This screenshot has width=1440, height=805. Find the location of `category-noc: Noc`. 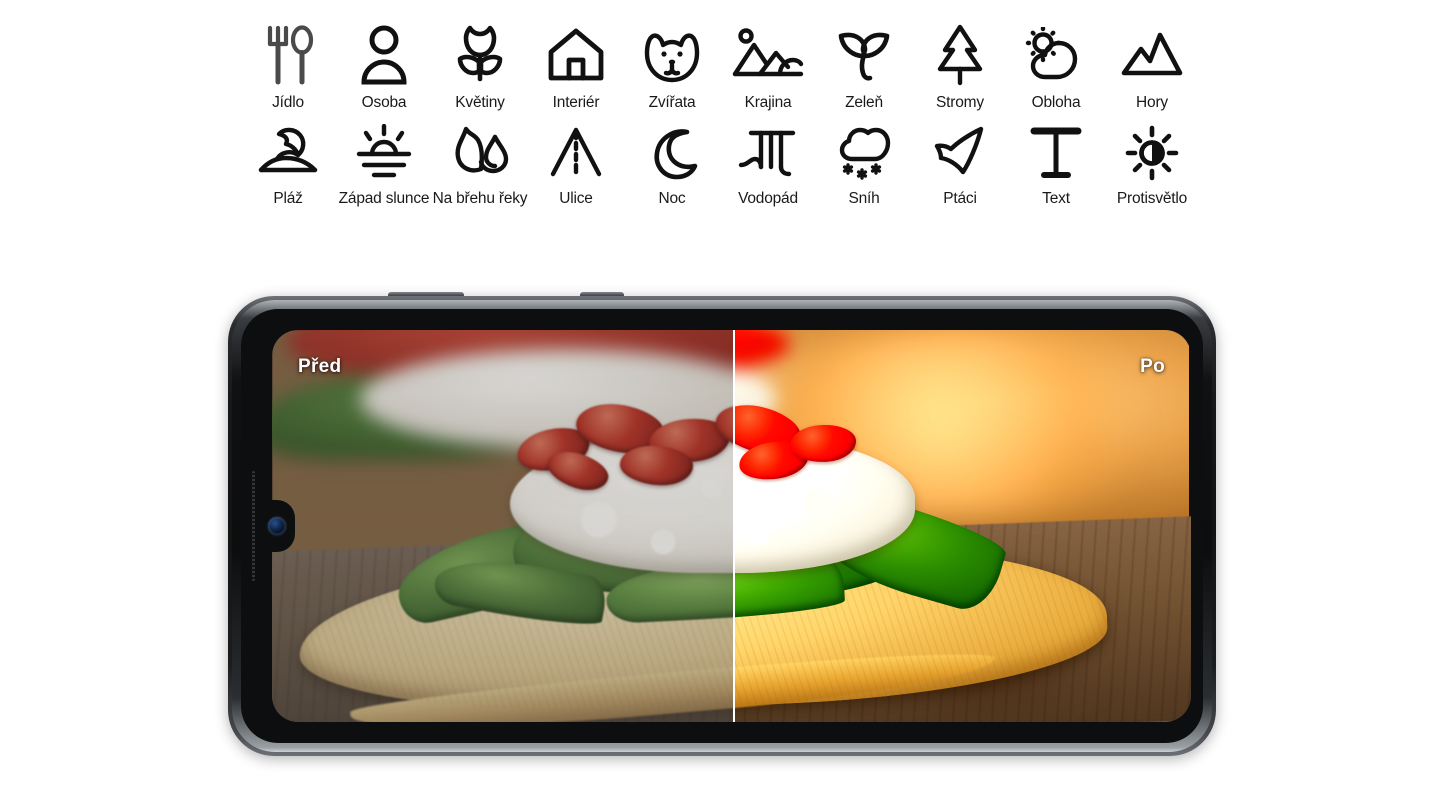

category-noc: Noc is located at coordinates (672, 163).